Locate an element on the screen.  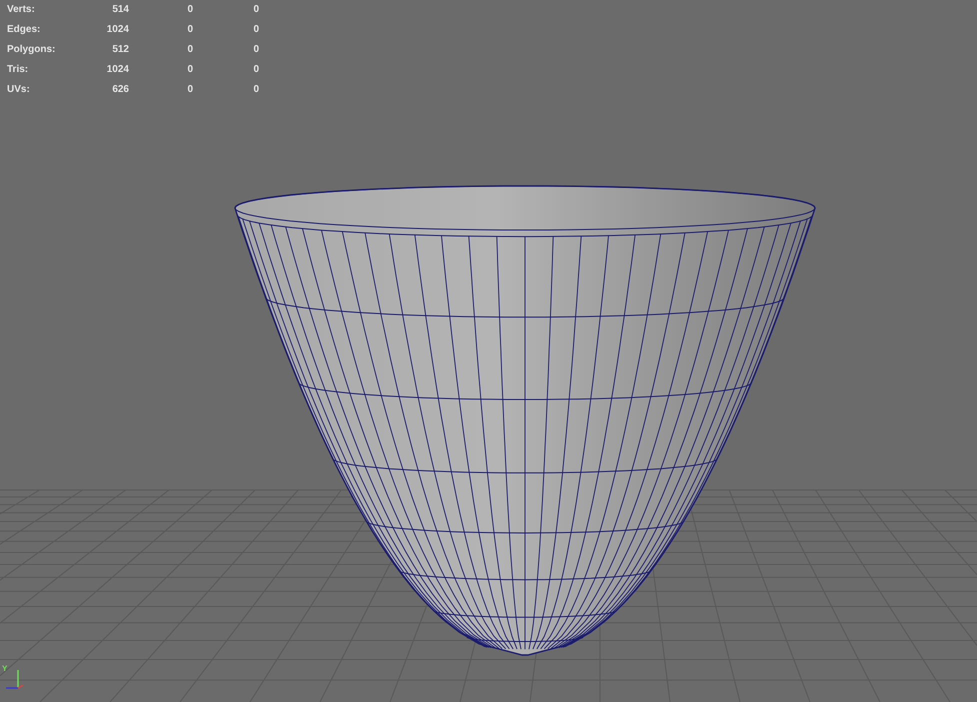
stat-value: 626 is located at coordinates (120, 89).